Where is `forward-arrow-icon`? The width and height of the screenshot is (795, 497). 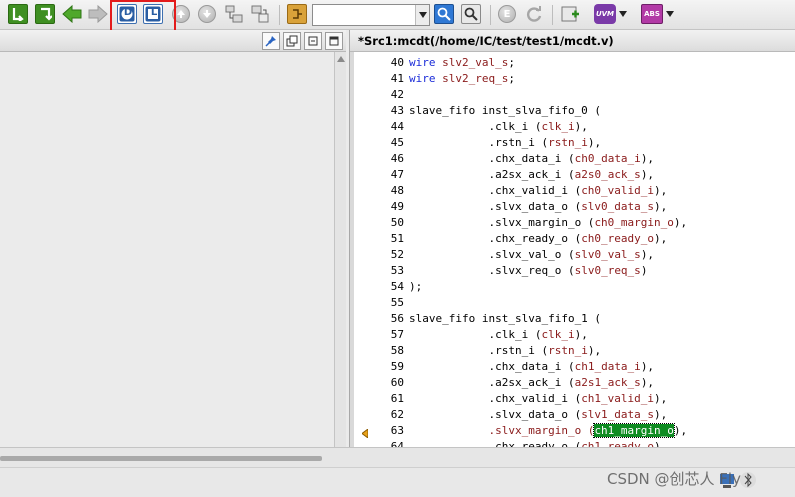 forward-arrow-icon is located at coordinates (98, 14).